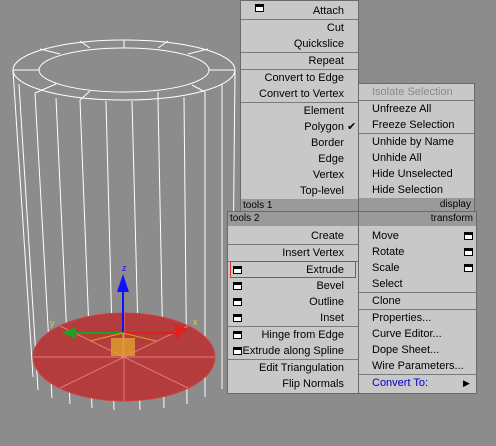 This screenshot has height=446, width=496. Describe the element at coordinates (412, 92) in the screenshot. I see `menu-item-isolate-selection: Isolate Selection` at that location.